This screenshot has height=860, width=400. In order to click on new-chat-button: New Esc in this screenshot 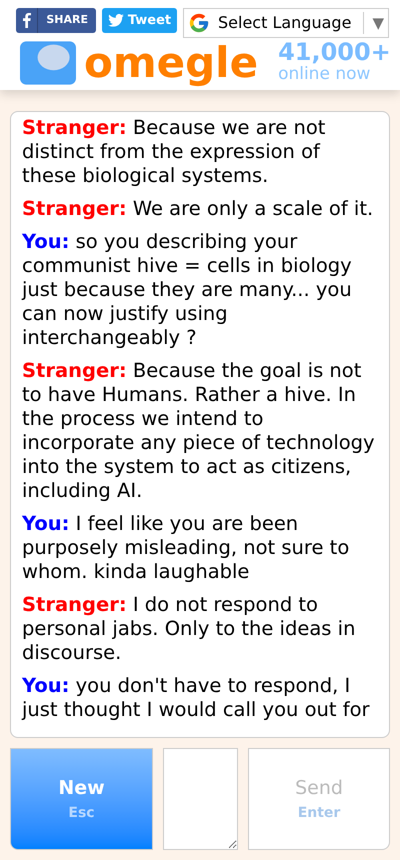, I will do `click(81, 799)`.